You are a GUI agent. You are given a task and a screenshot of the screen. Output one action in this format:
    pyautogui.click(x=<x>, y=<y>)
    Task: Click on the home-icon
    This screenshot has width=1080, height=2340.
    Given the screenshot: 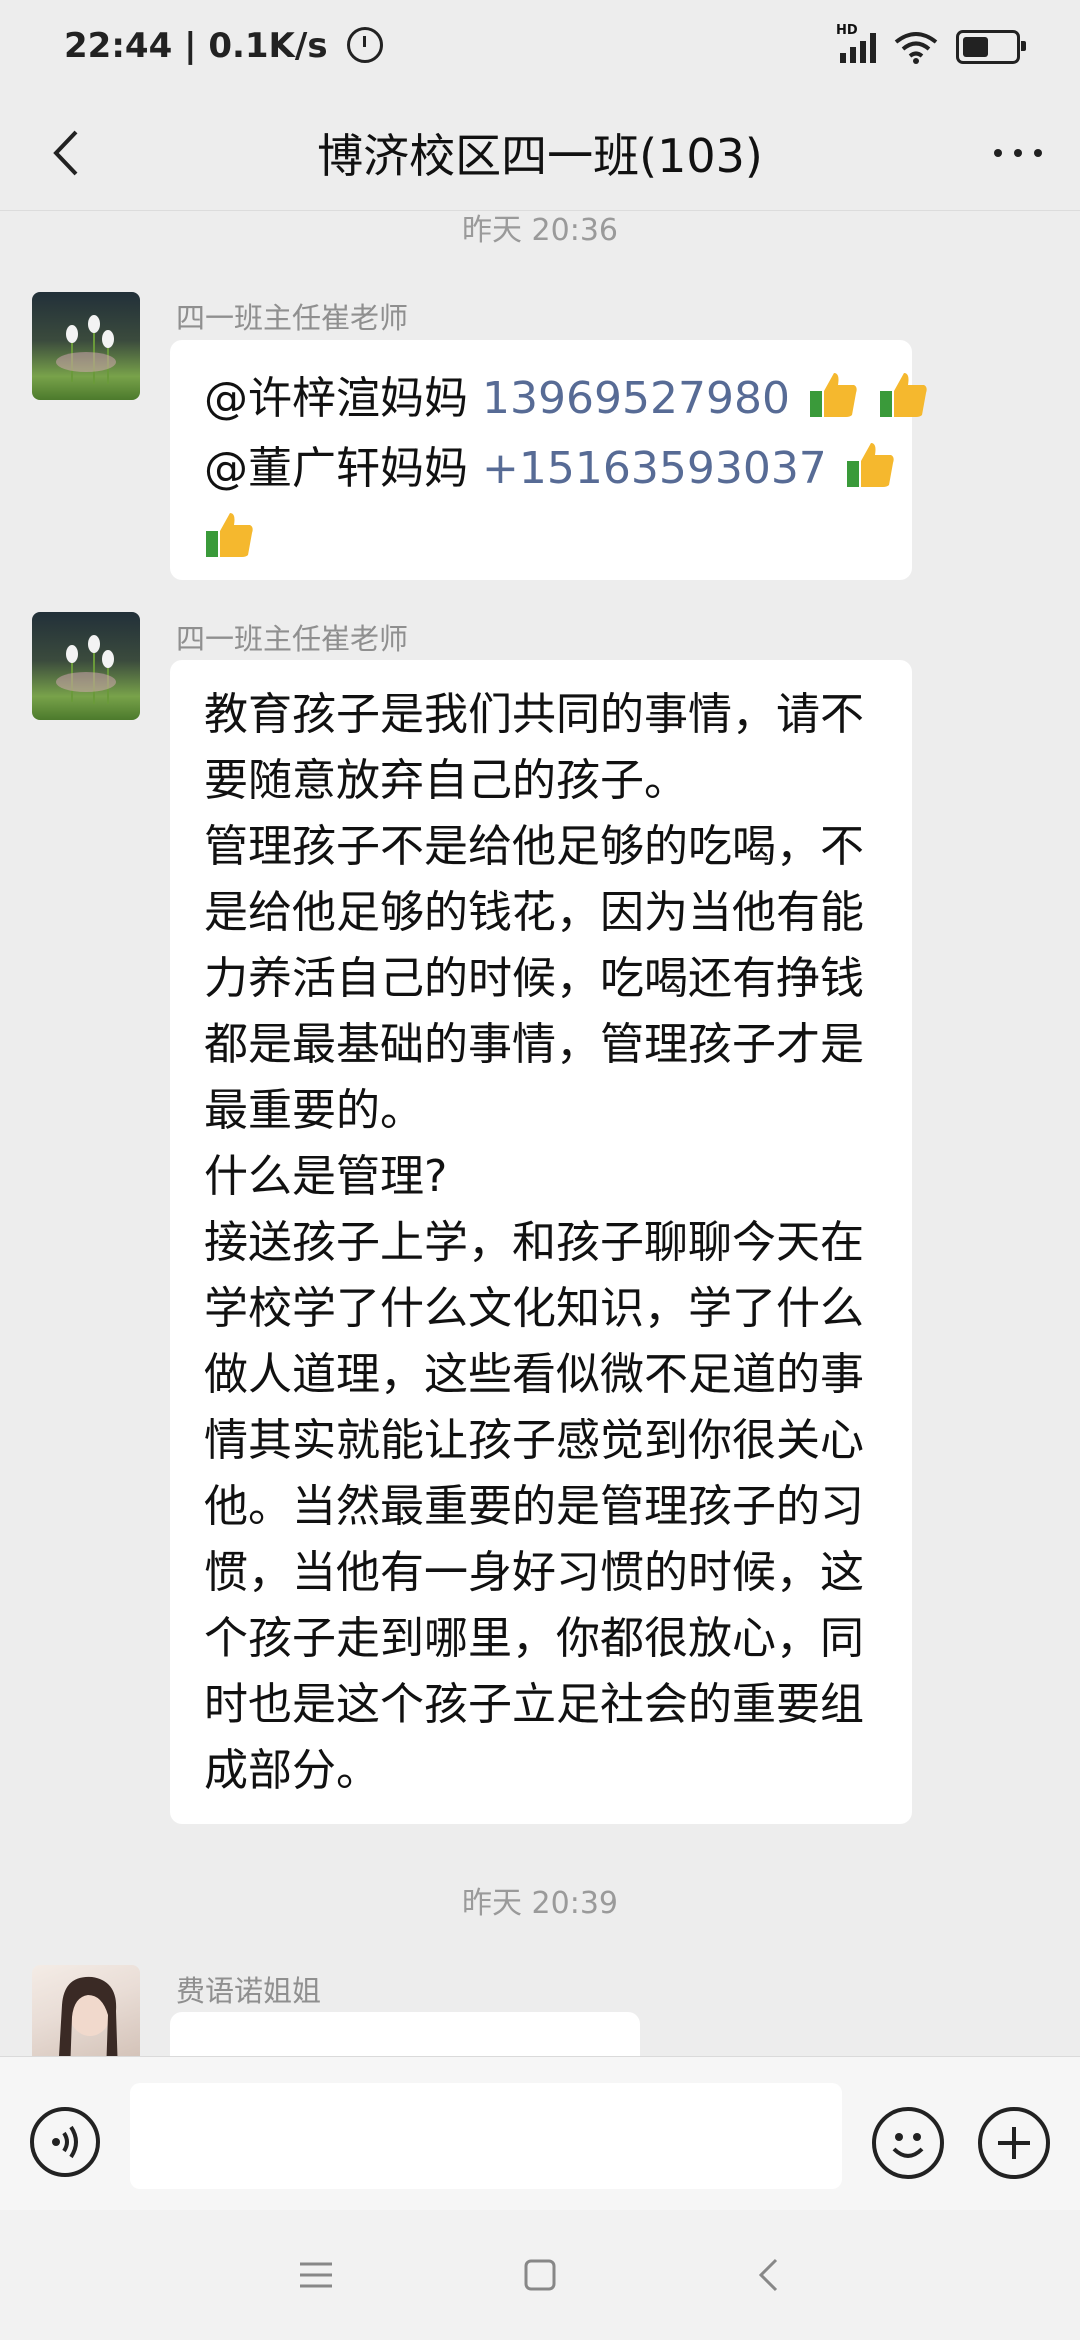 What is the action you would take?
    pyautogui.click(x=540, y=2275)
    